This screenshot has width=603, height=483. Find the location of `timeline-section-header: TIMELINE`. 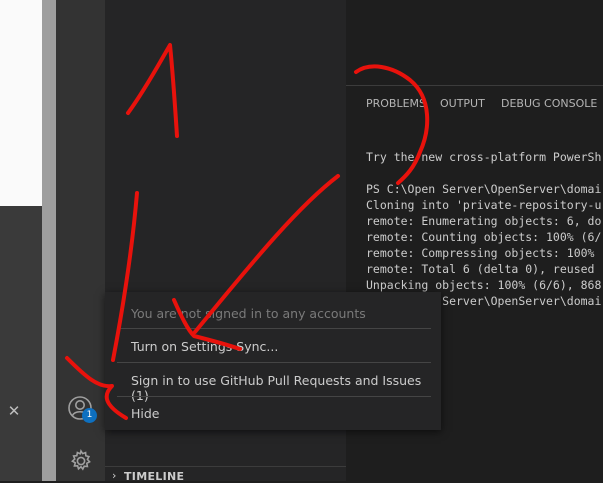

timeline-section-header: TIMELINE is located at coordinates (154, 476).